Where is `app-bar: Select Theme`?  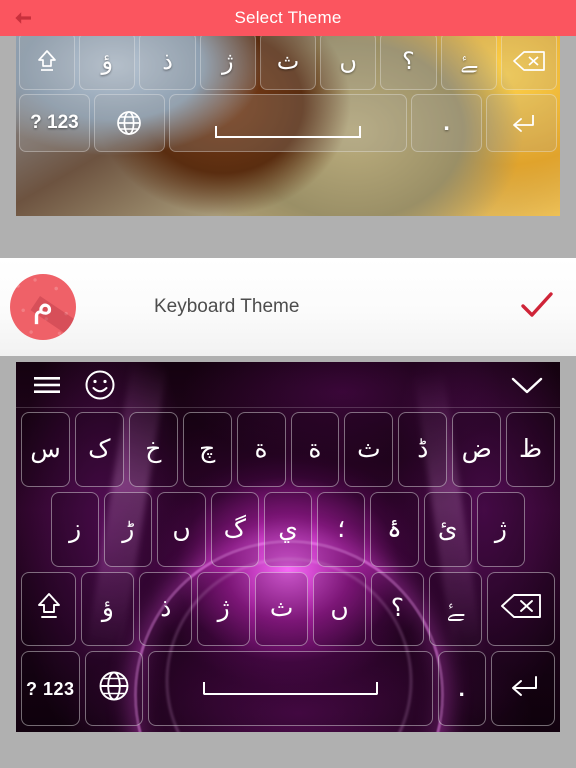 app-bar: Select Theme is located at coordinates (288, 18).